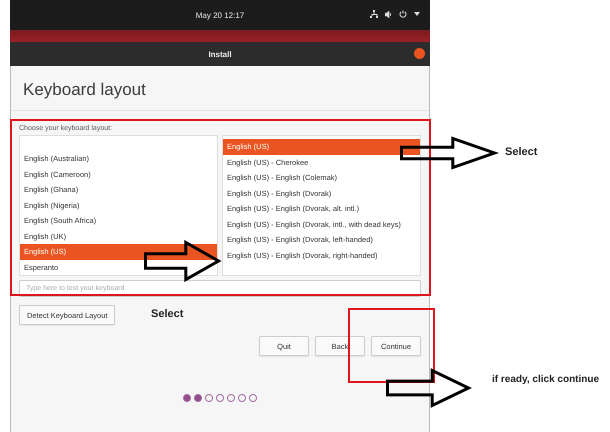  What do you see at coordinates (388, 14) in the screenshot?
I see `volume-icon` at bounding box center [388, 14].